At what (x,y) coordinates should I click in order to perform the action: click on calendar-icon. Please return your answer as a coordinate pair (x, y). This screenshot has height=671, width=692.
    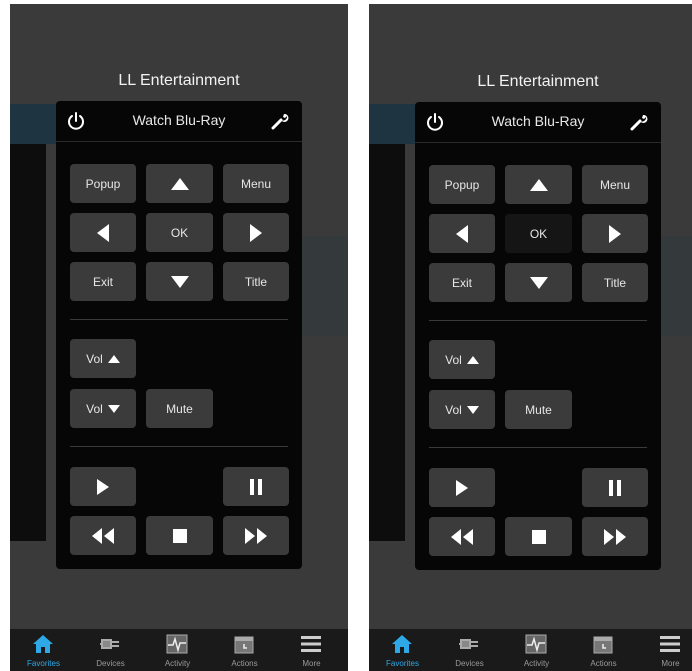
    Looking at the image, I should click on (244, 645).